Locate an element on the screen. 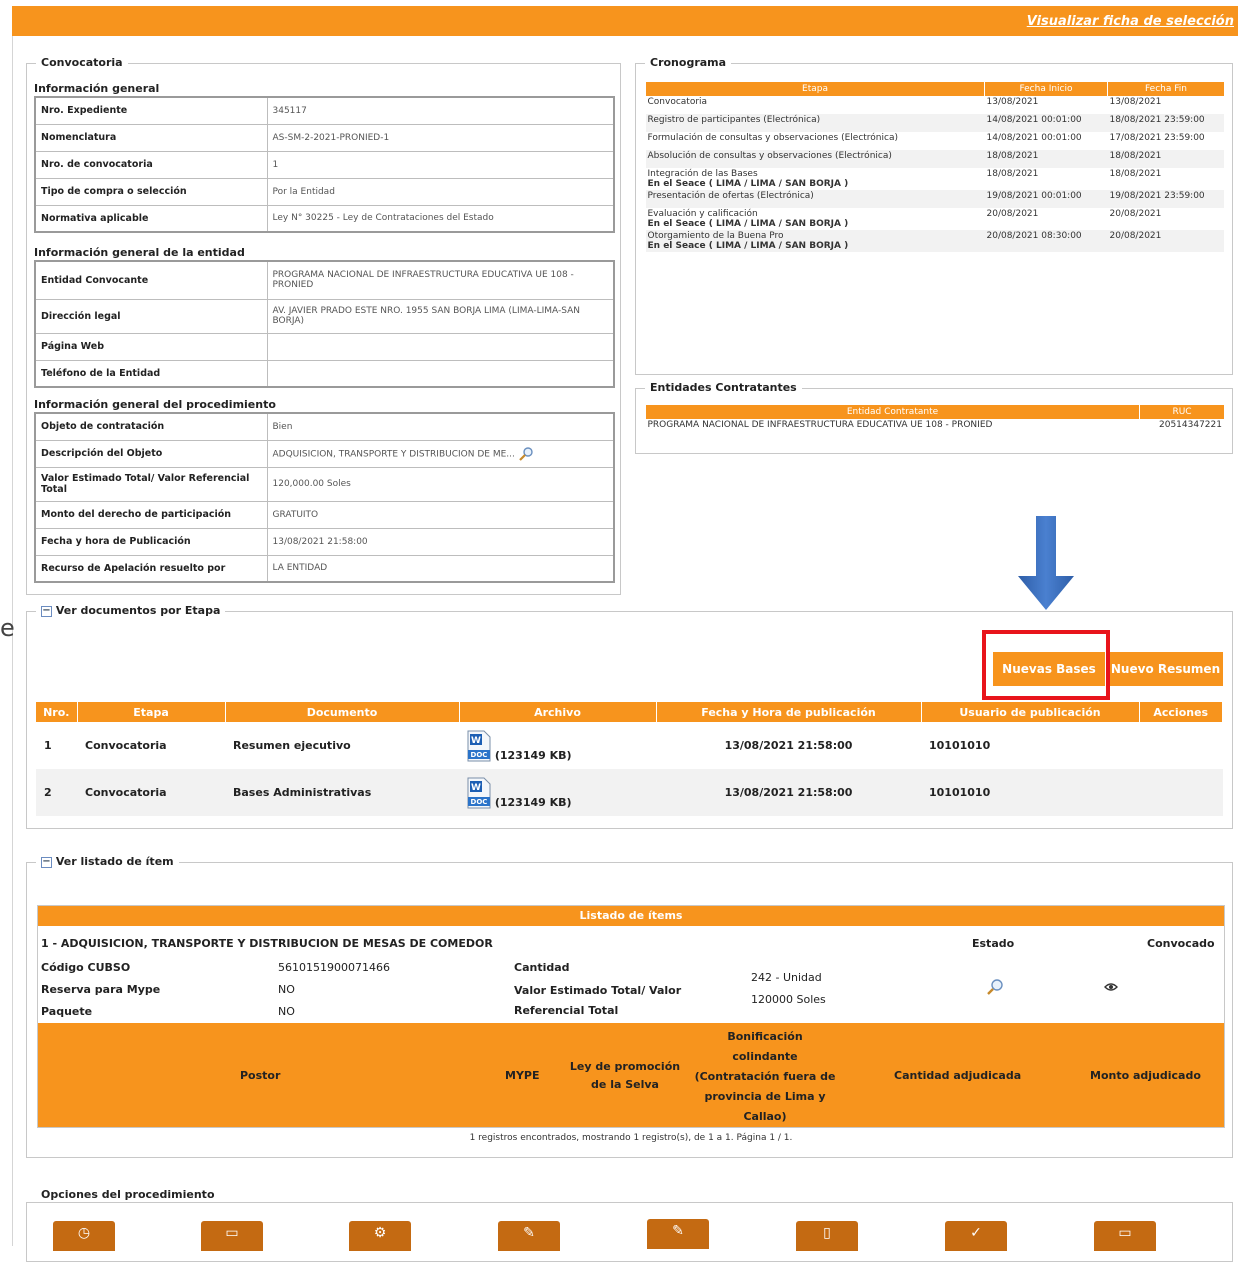 This screenshot has width=1238, height=1262. opciones-legend: Opciones del procedimiento is located at coordinates (128, 1194).